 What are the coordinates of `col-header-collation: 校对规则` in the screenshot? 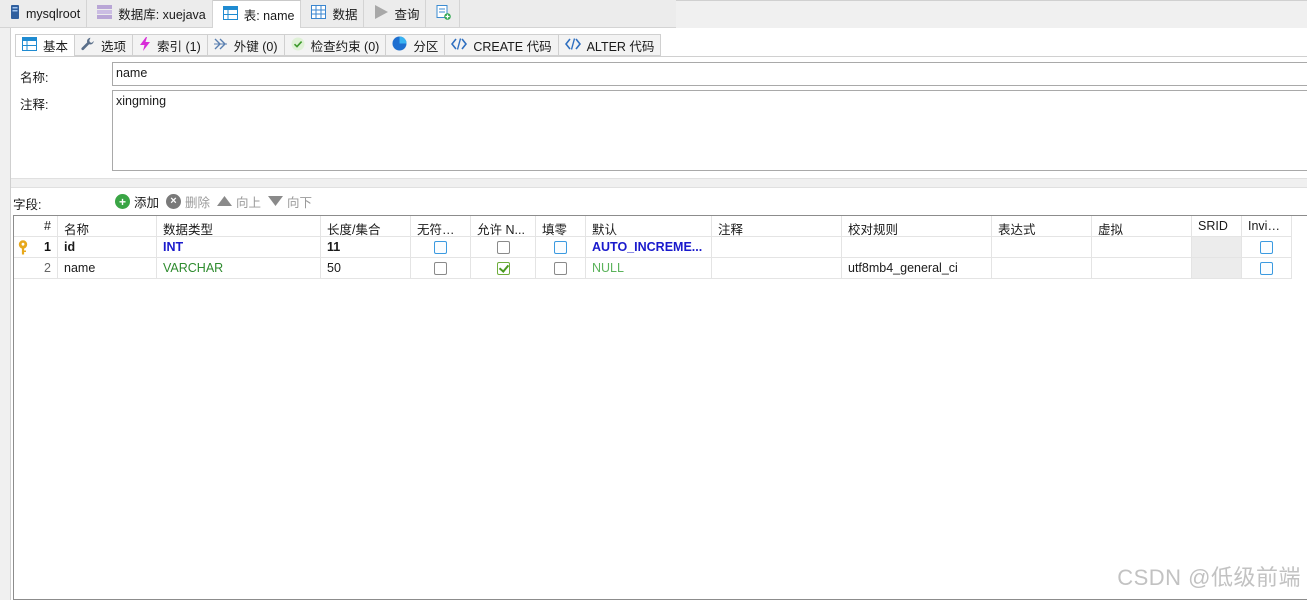 It's located at (917, 226).